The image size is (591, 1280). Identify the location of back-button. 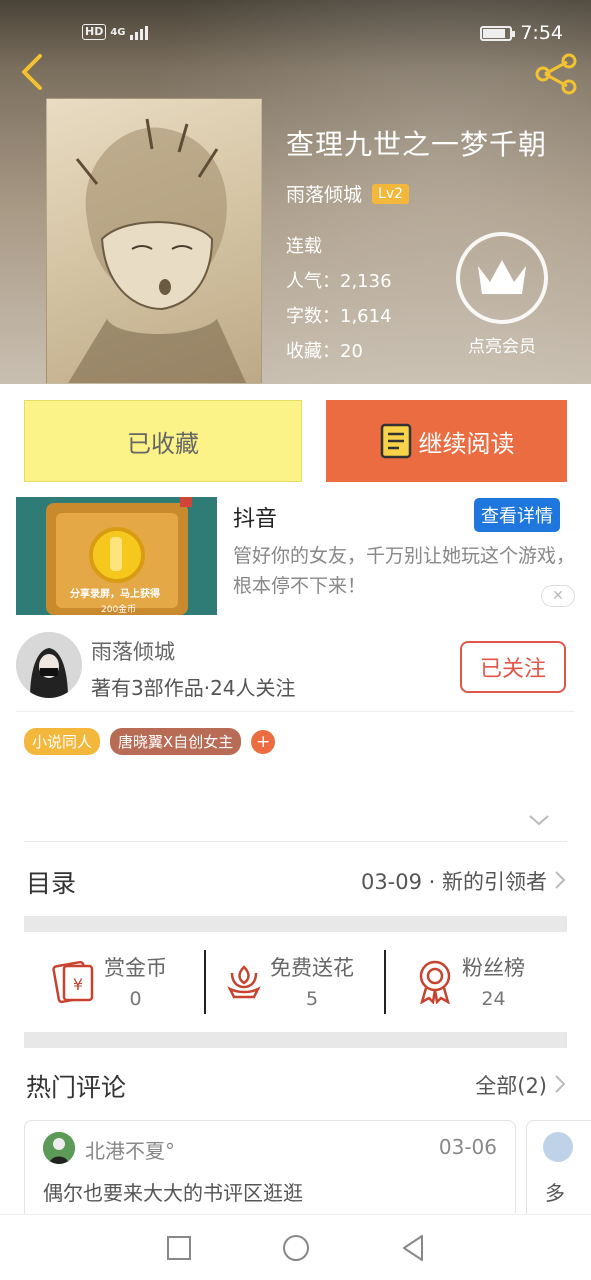
(34, 72).